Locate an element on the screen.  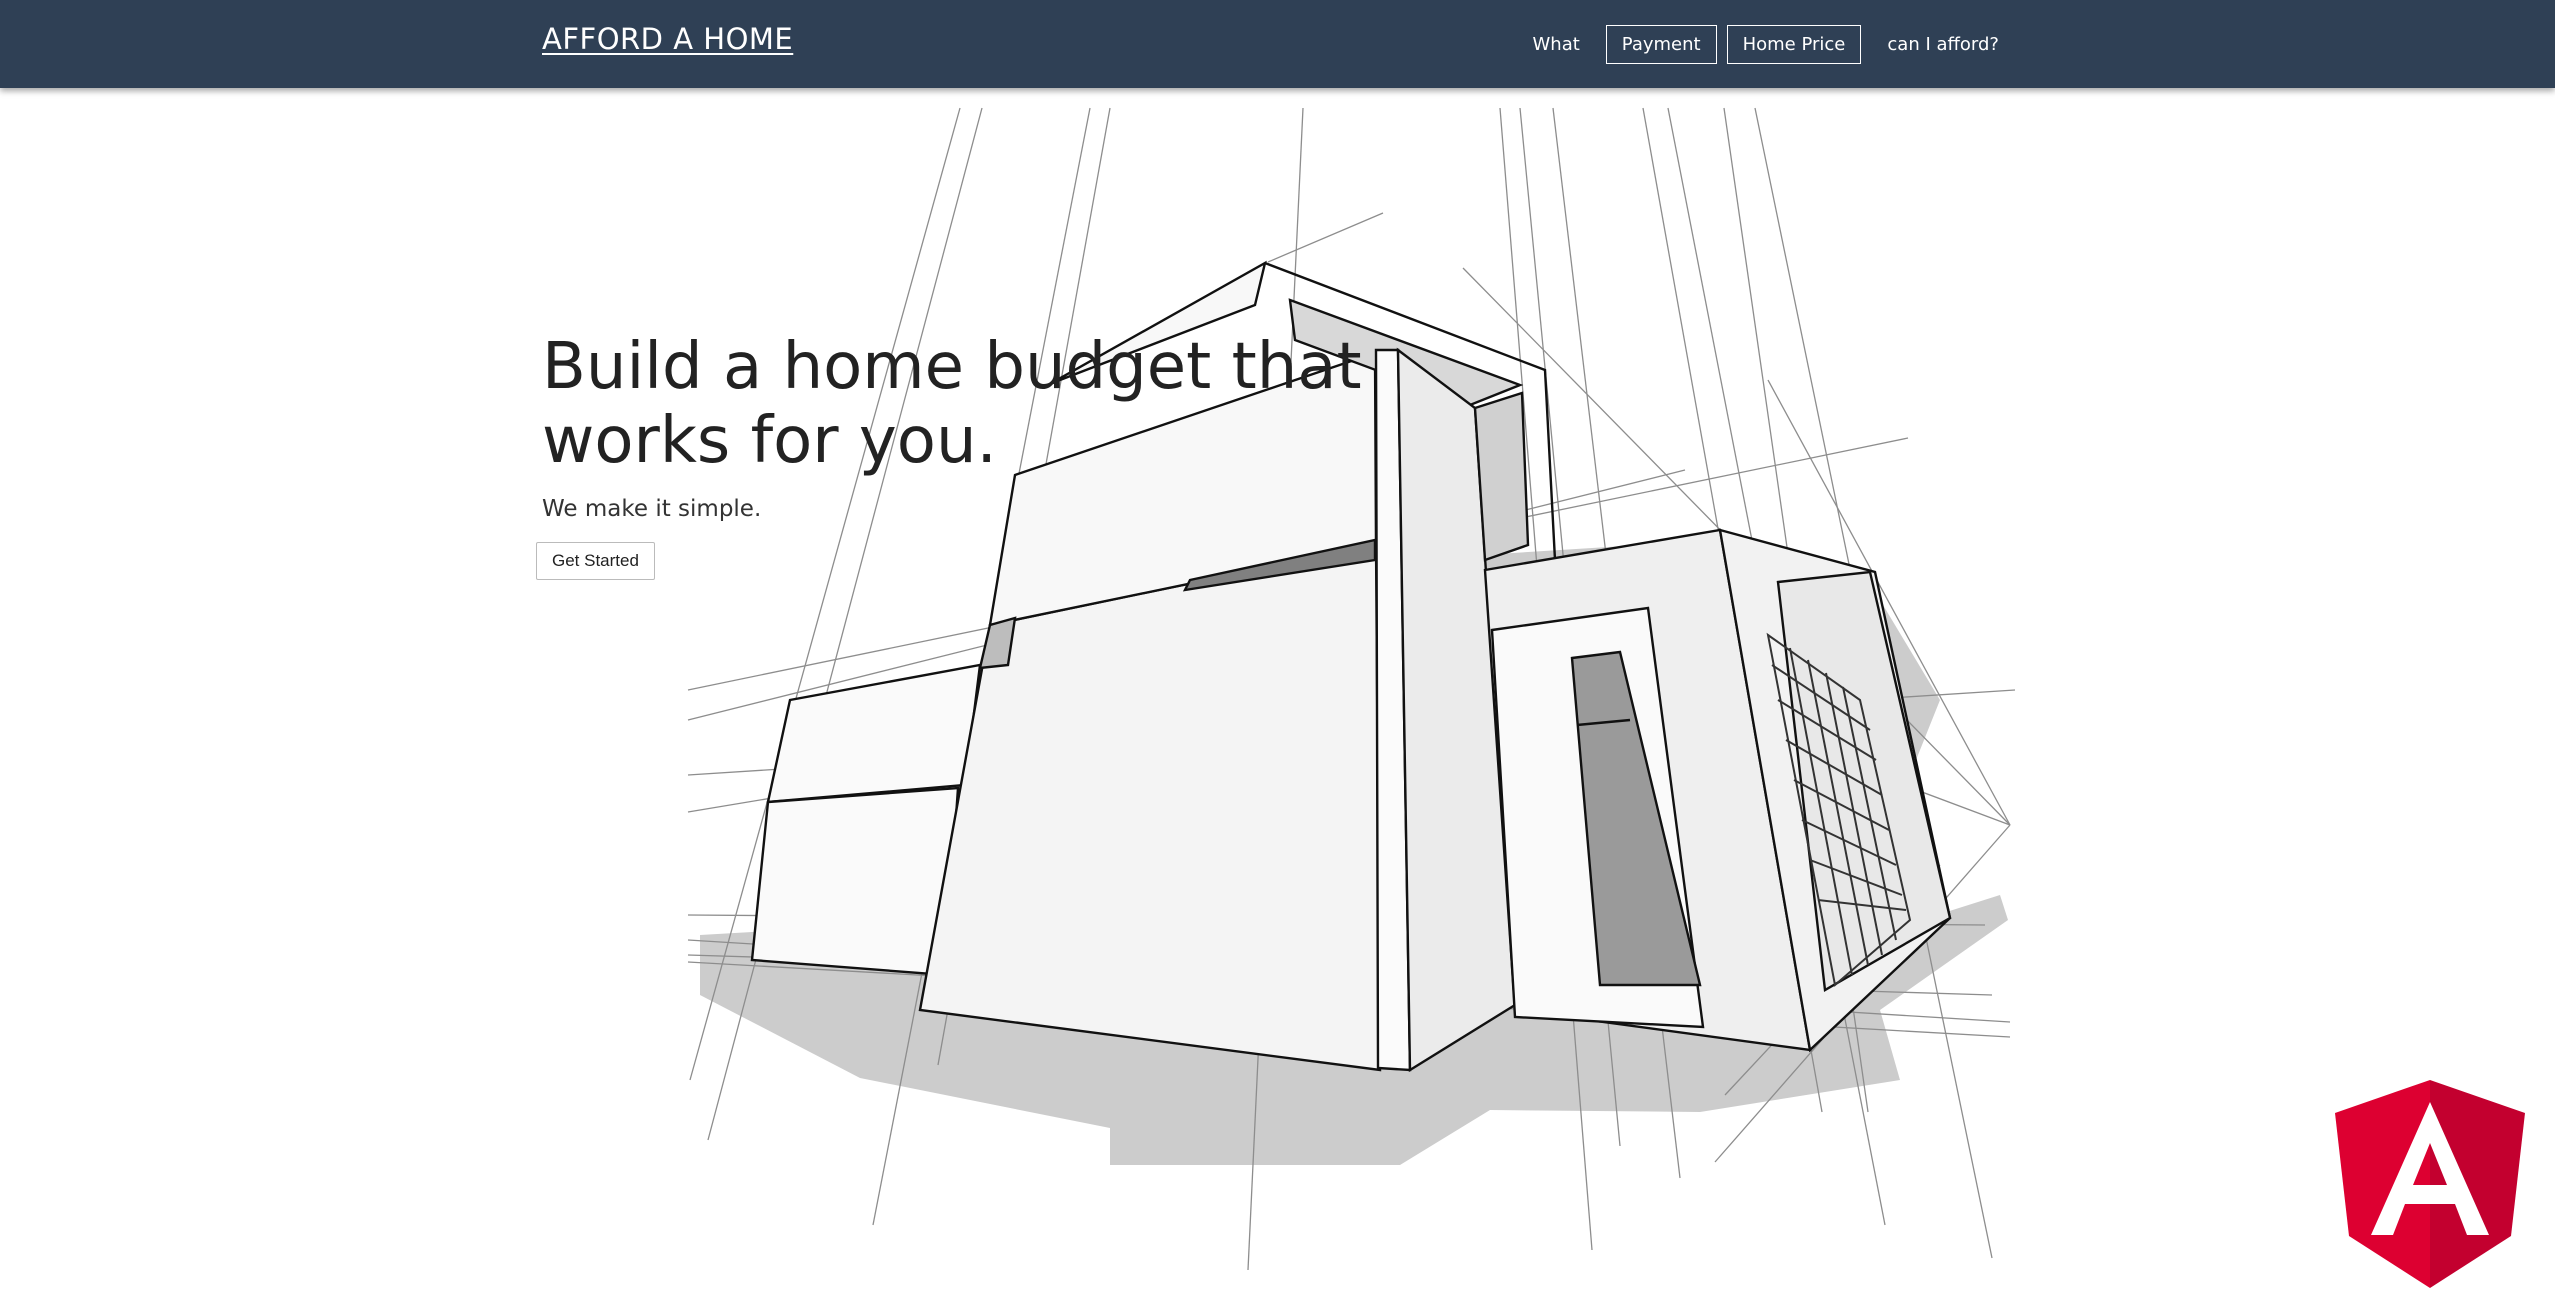
hero-title-line-2: works for you. is located at coordinates (769, 441).